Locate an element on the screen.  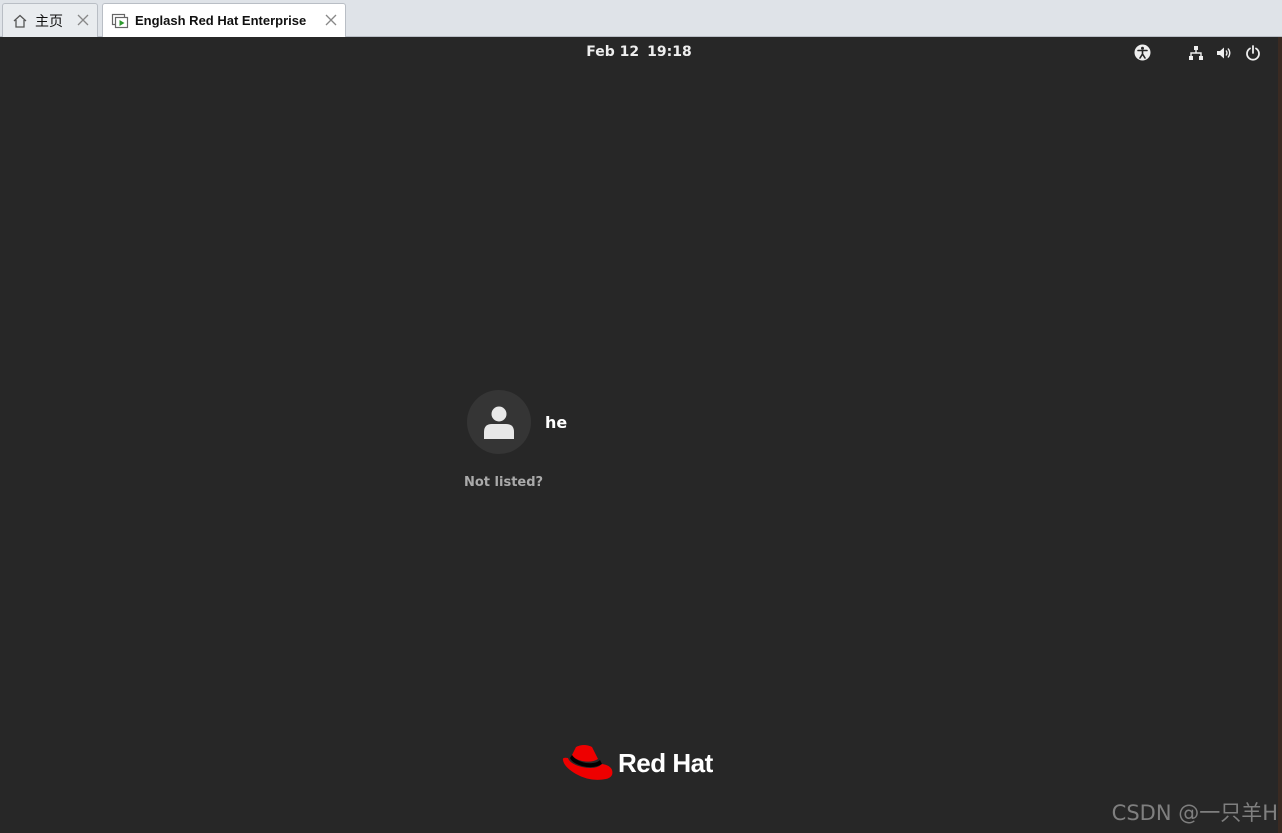
home-icon is located at coordinates (20, 21).